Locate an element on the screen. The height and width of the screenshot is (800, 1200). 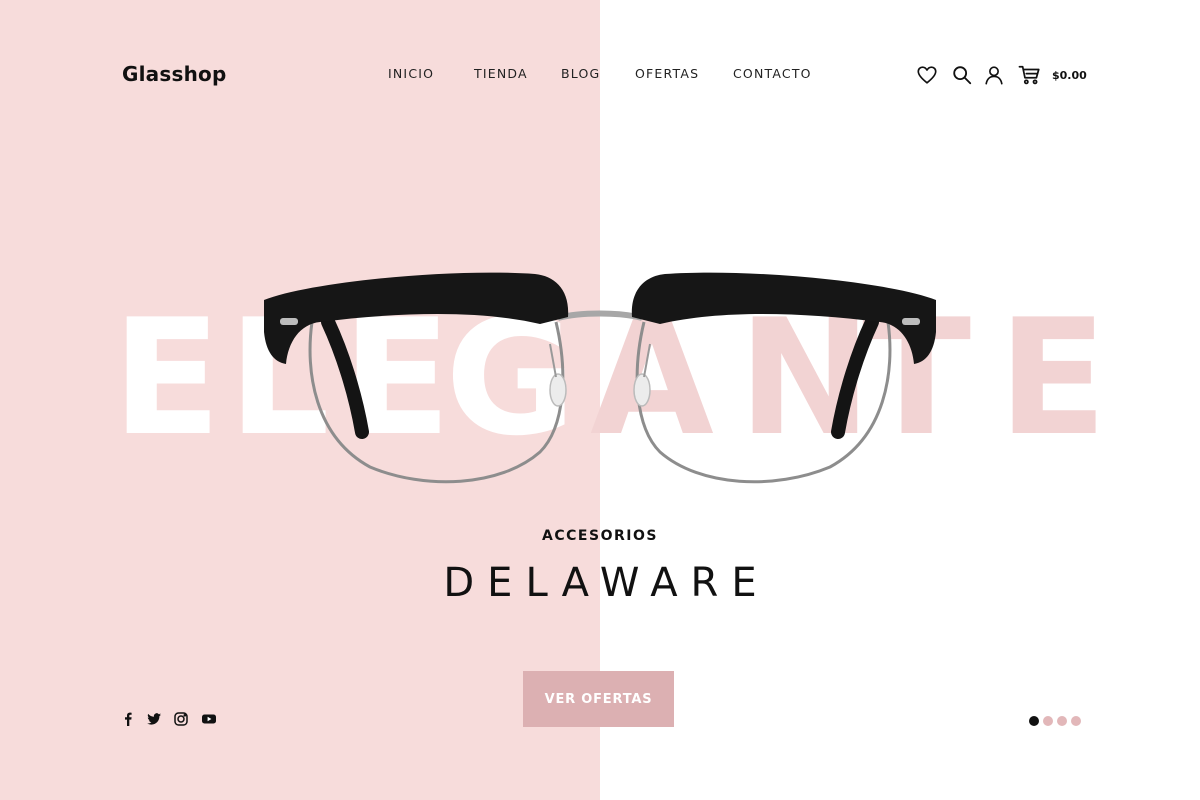
cart-total: $0.00 is located at coordinates (1069, 75).